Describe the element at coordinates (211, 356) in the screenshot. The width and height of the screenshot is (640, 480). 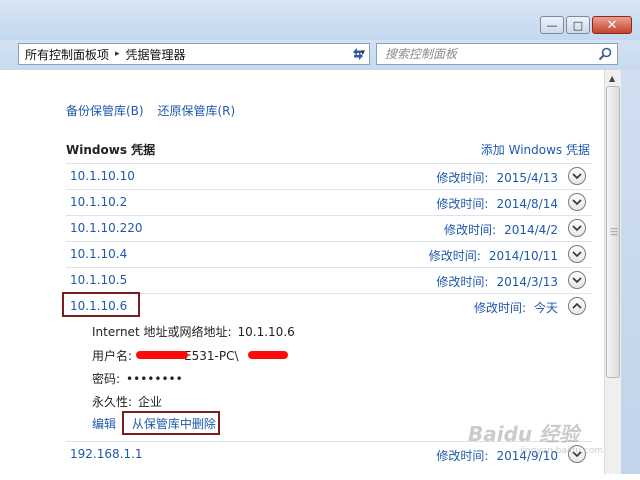
I see `detail-value: E531-PC\` at that location.